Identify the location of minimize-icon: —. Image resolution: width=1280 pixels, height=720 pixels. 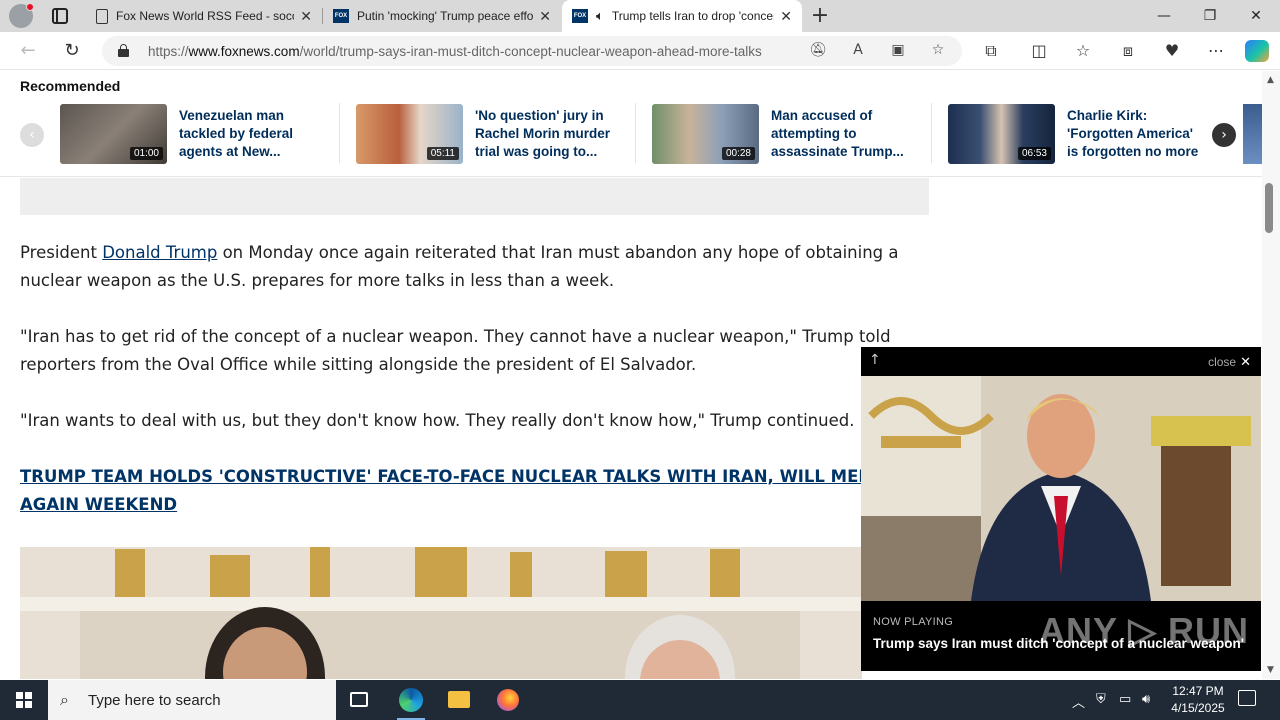
(1164, 16).